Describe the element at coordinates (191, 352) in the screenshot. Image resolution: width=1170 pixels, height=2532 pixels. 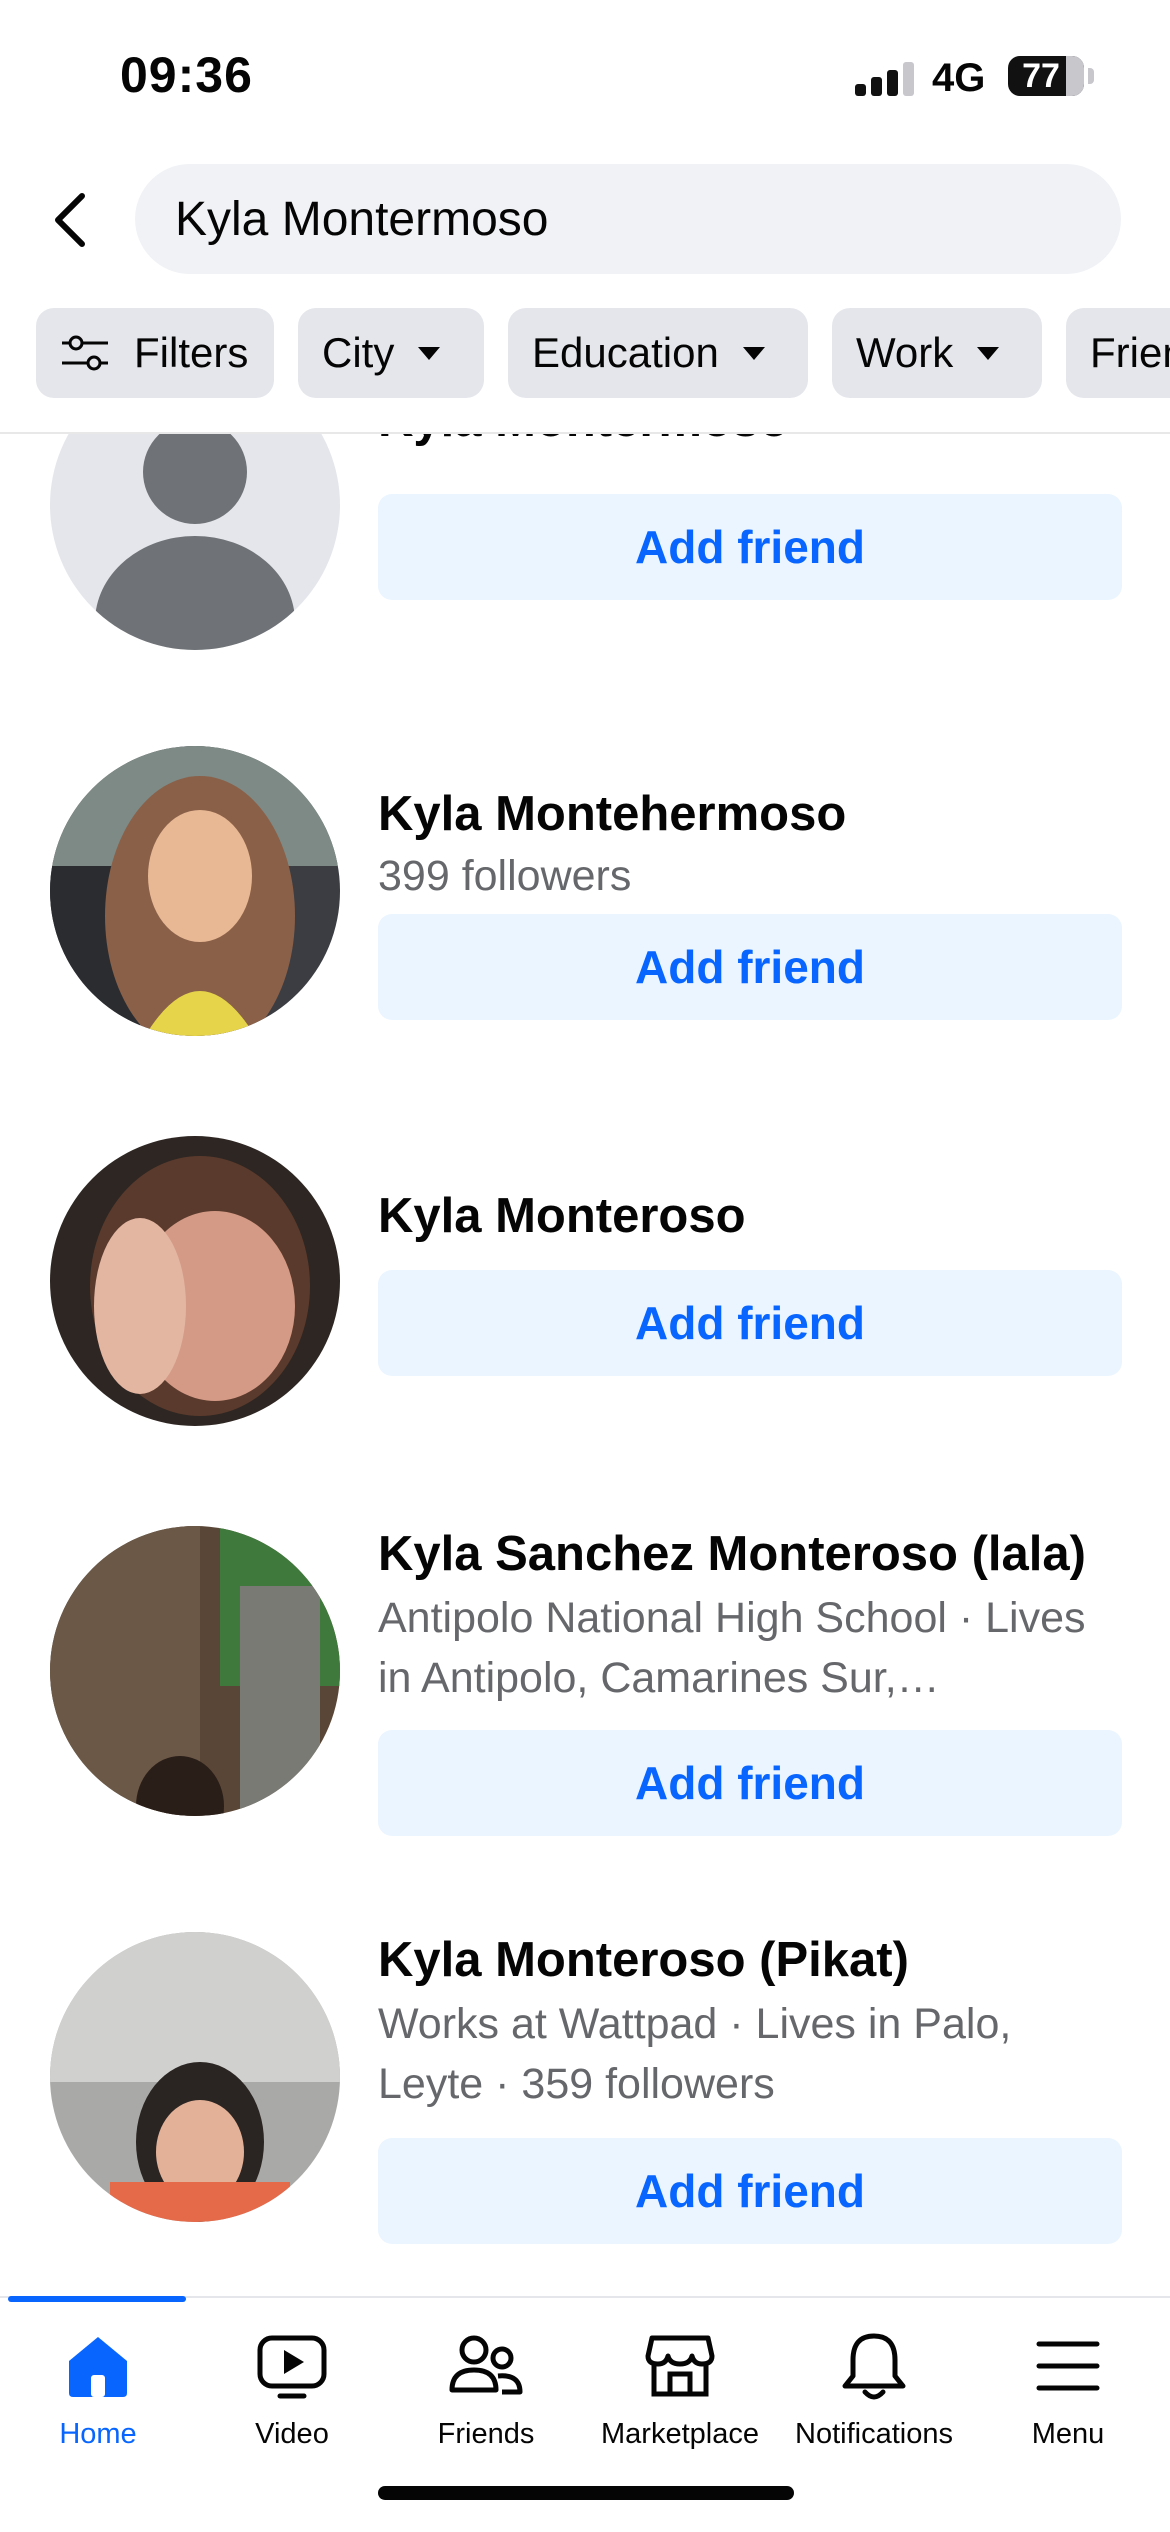
I see `filters-chip-label: Filters` at that location.